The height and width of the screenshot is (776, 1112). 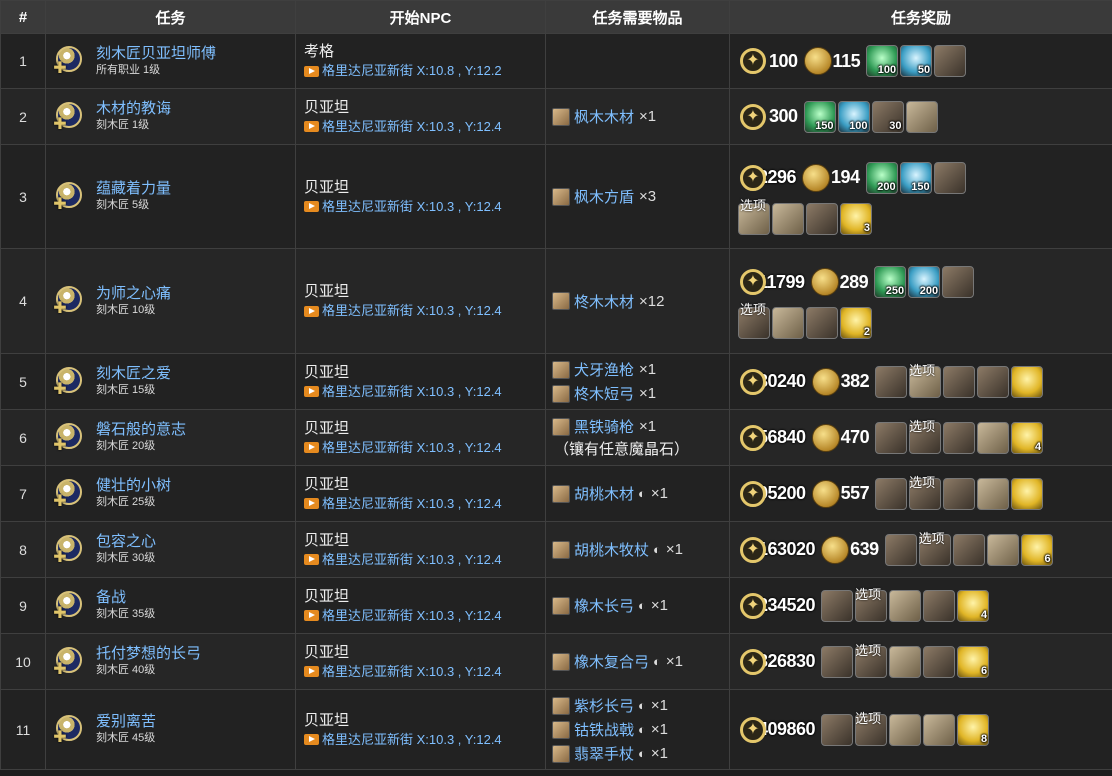 What do you see at coordinates (133, 486) in the screenshot?
I see `quest-title-link: 健壮的小树` at bounding box center [133, 486].